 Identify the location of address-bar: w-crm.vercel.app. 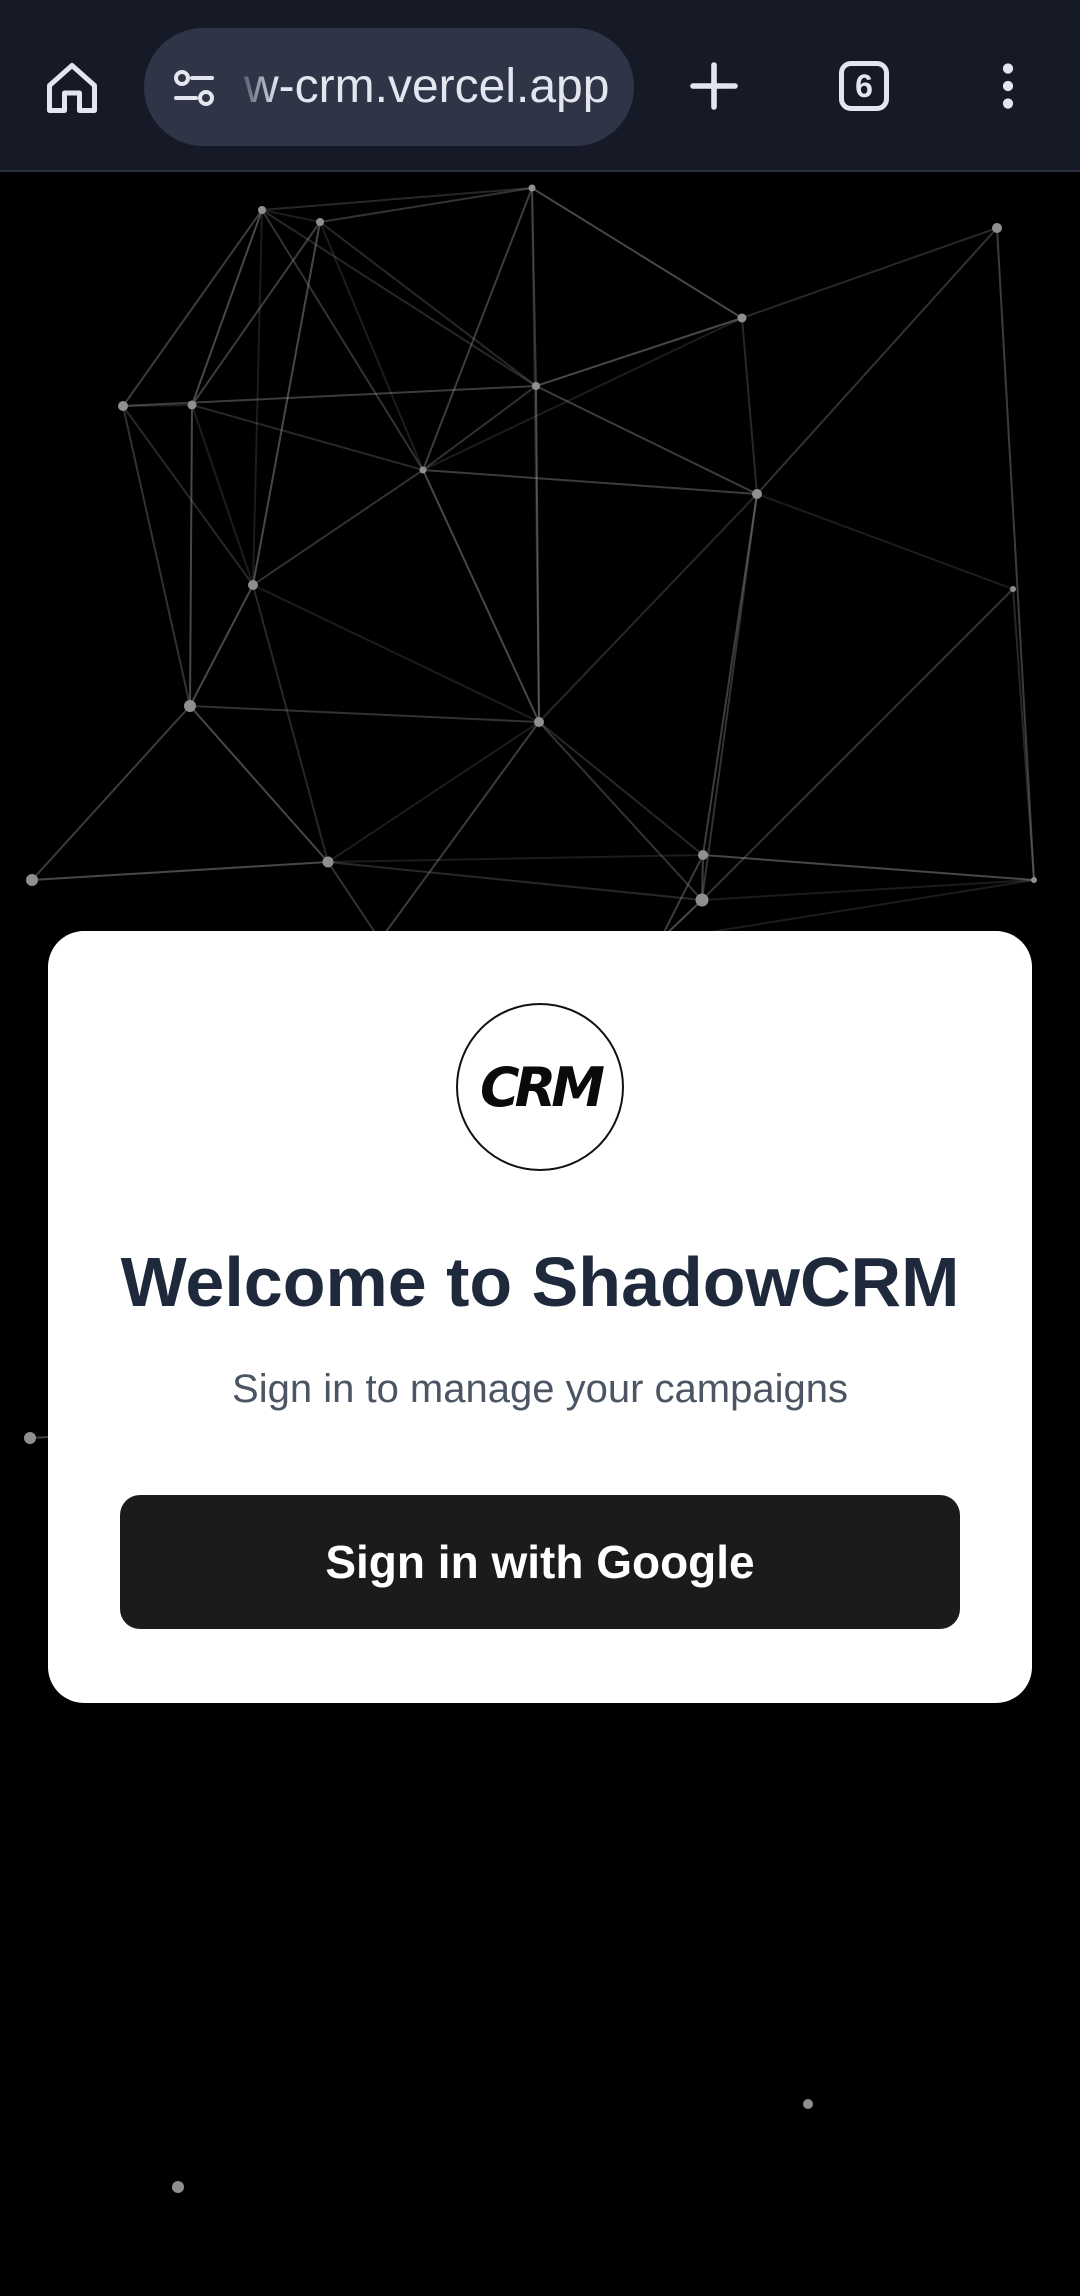
(389, 87).